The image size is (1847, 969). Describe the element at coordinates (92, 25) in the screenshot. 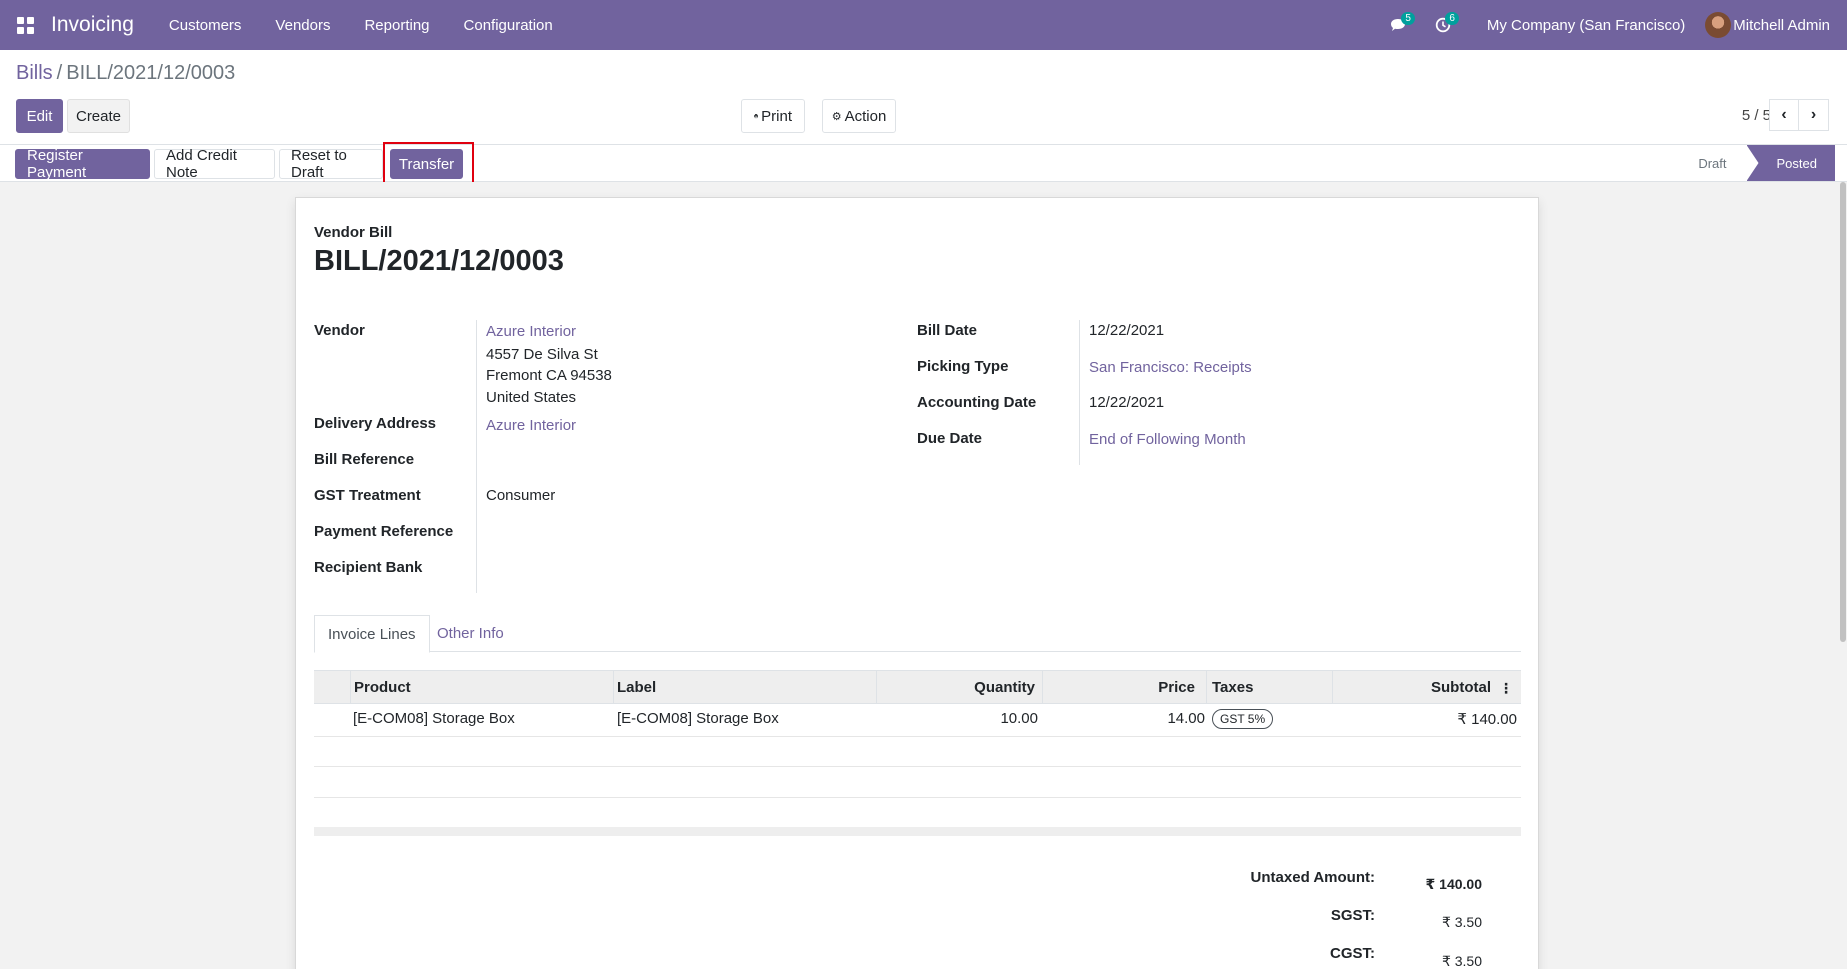

I see `app-name: Invoicing` at that location.